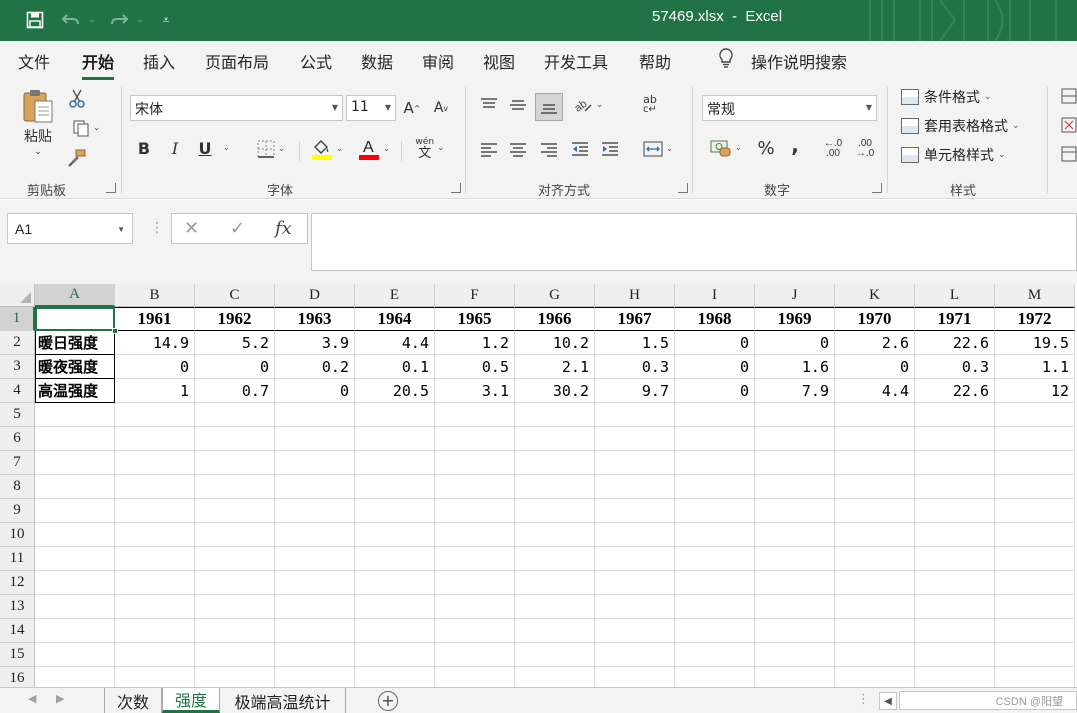 This screenshot has width=1077, height=713. I want to click on cell-g4: 30.2, so click(555, 391).